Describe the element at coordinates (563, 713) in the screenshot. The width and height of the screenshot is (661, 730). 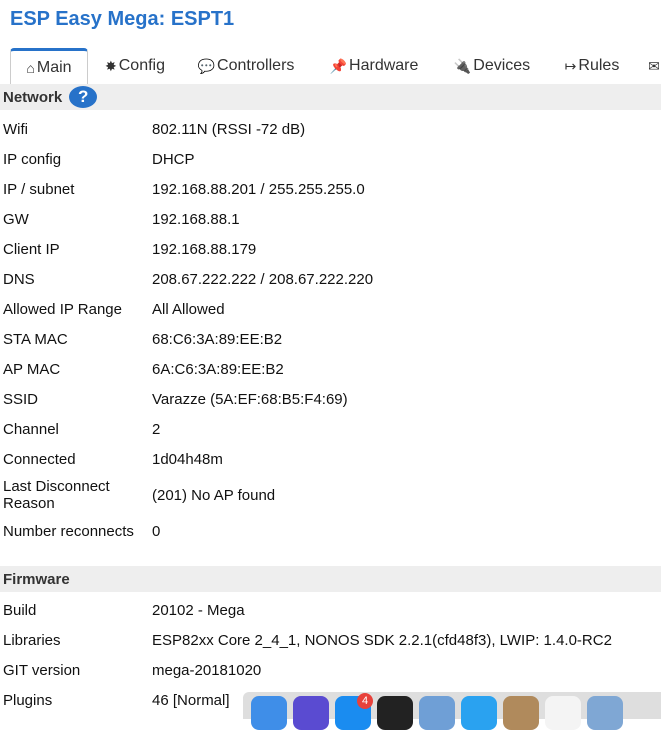
I see `calendar-icon` at that location.